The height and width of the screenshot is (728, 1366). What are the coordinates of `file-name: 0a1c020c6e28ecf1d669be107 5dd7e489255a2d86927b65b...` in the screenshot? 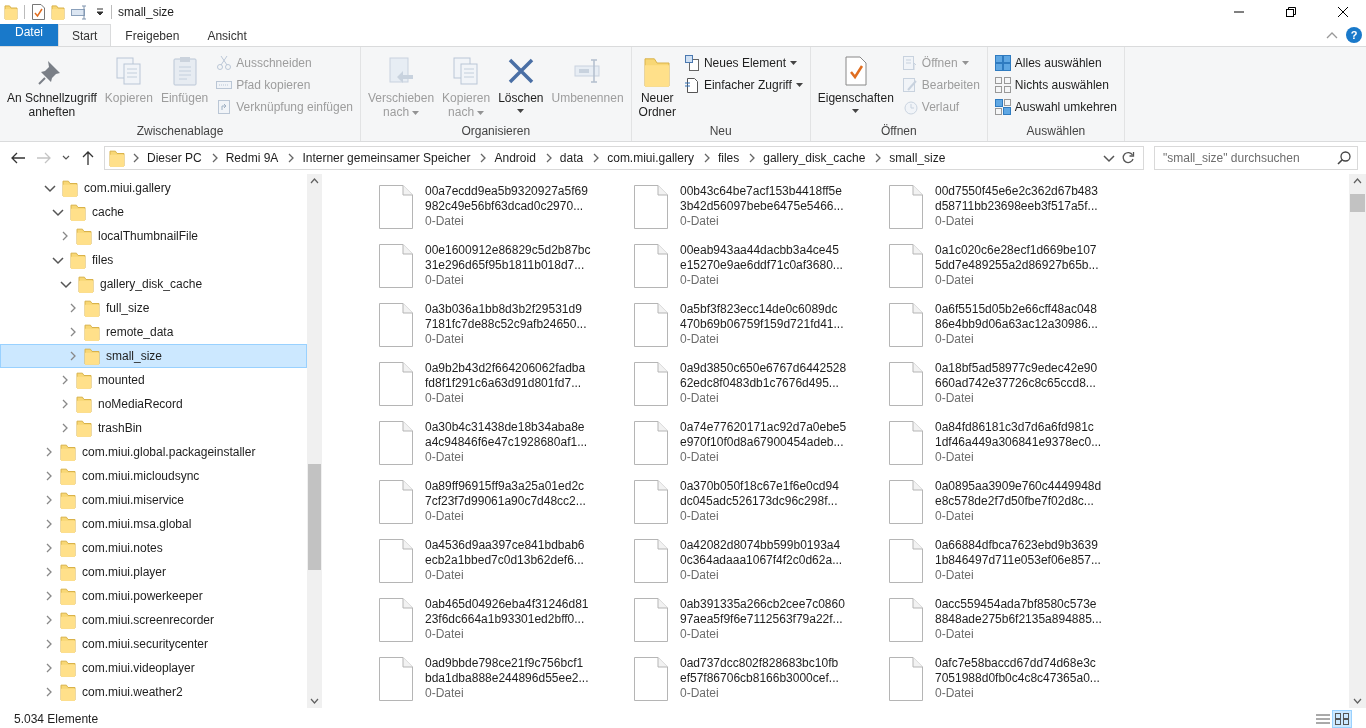 It's located at (1017, 258).